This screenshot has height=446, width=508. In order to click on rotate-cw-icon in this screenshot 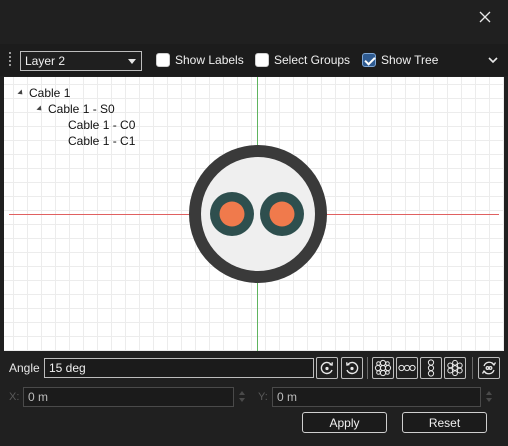, I will do `click(326, 368)`.